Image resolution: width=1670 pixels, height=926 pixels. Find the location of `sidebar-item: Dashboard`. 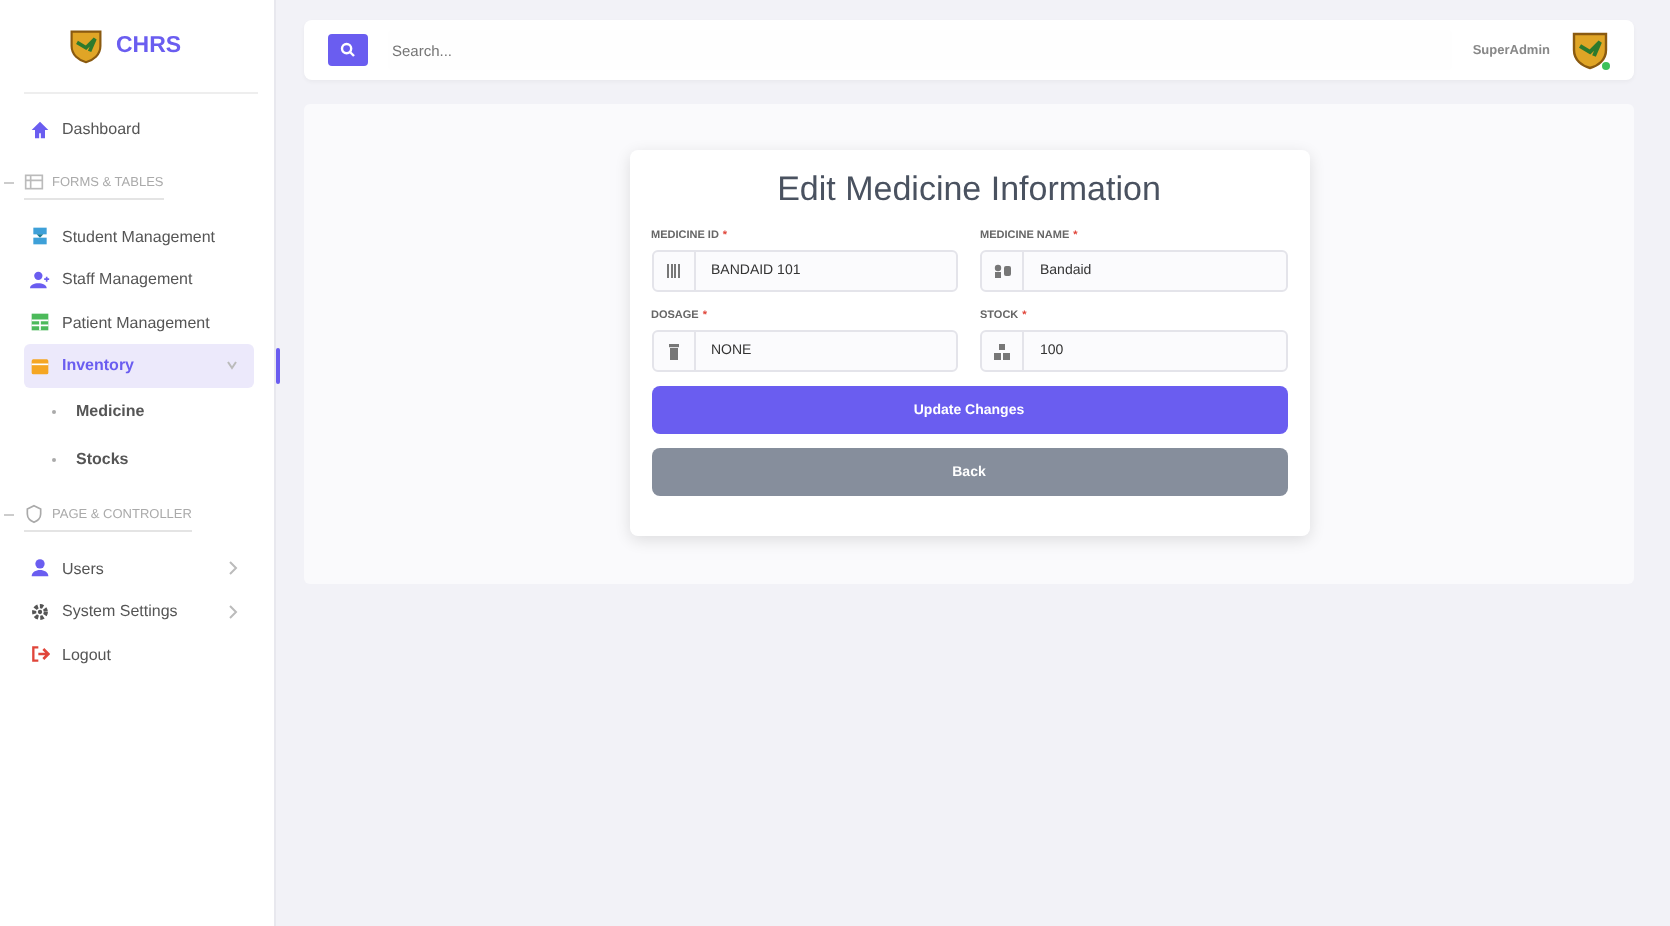

sidebar-item: Dashboard is located at coordinates (139, 129).